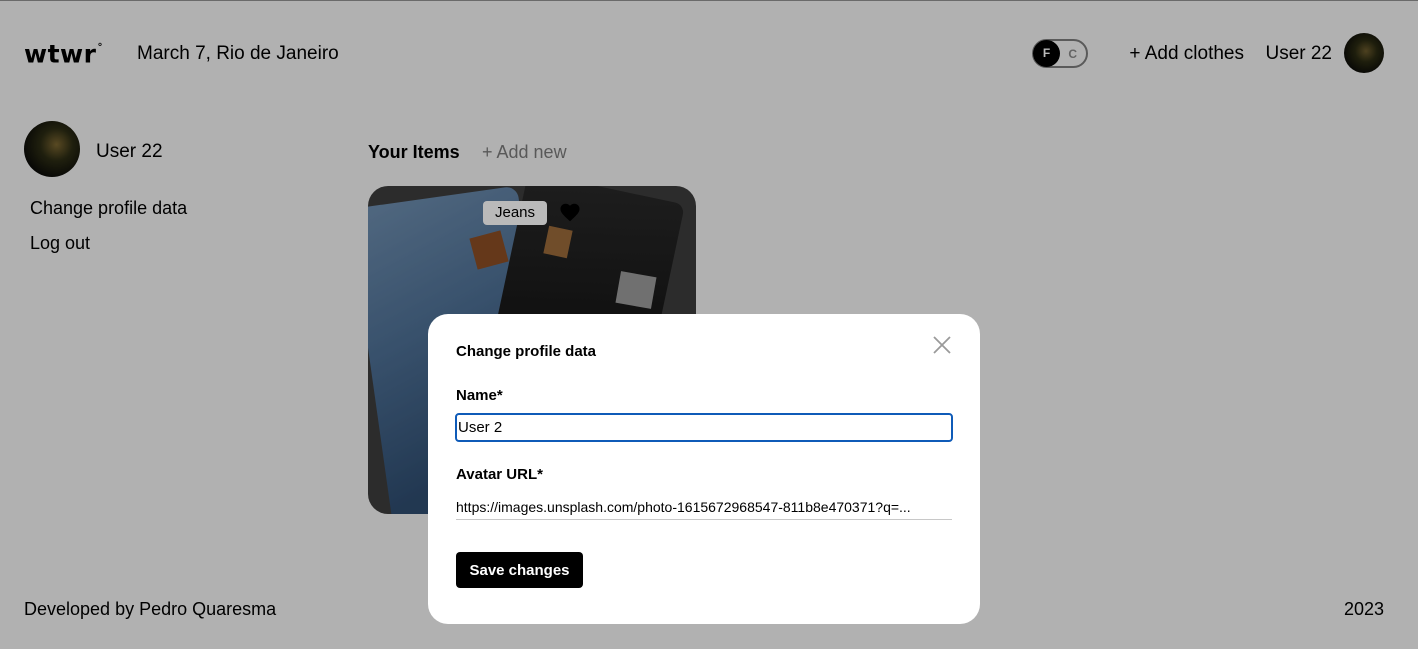 The width and height of the screenshot is (1418, 649). Describe the element at coordinates (519, 570) in the screenshot. I see `save-changes-button: Save changes` at that location.